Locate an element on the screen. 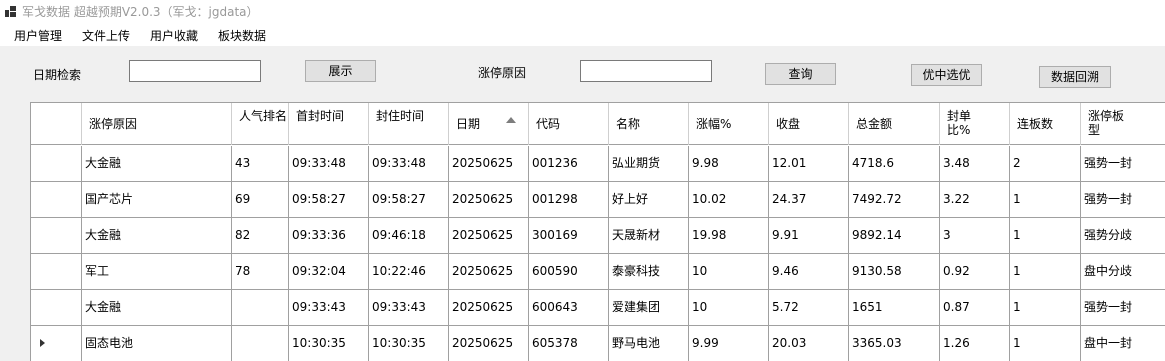 This screenshot has width=1165, height=361. cell-reason: 军工 is located at coordinates (157, 271).